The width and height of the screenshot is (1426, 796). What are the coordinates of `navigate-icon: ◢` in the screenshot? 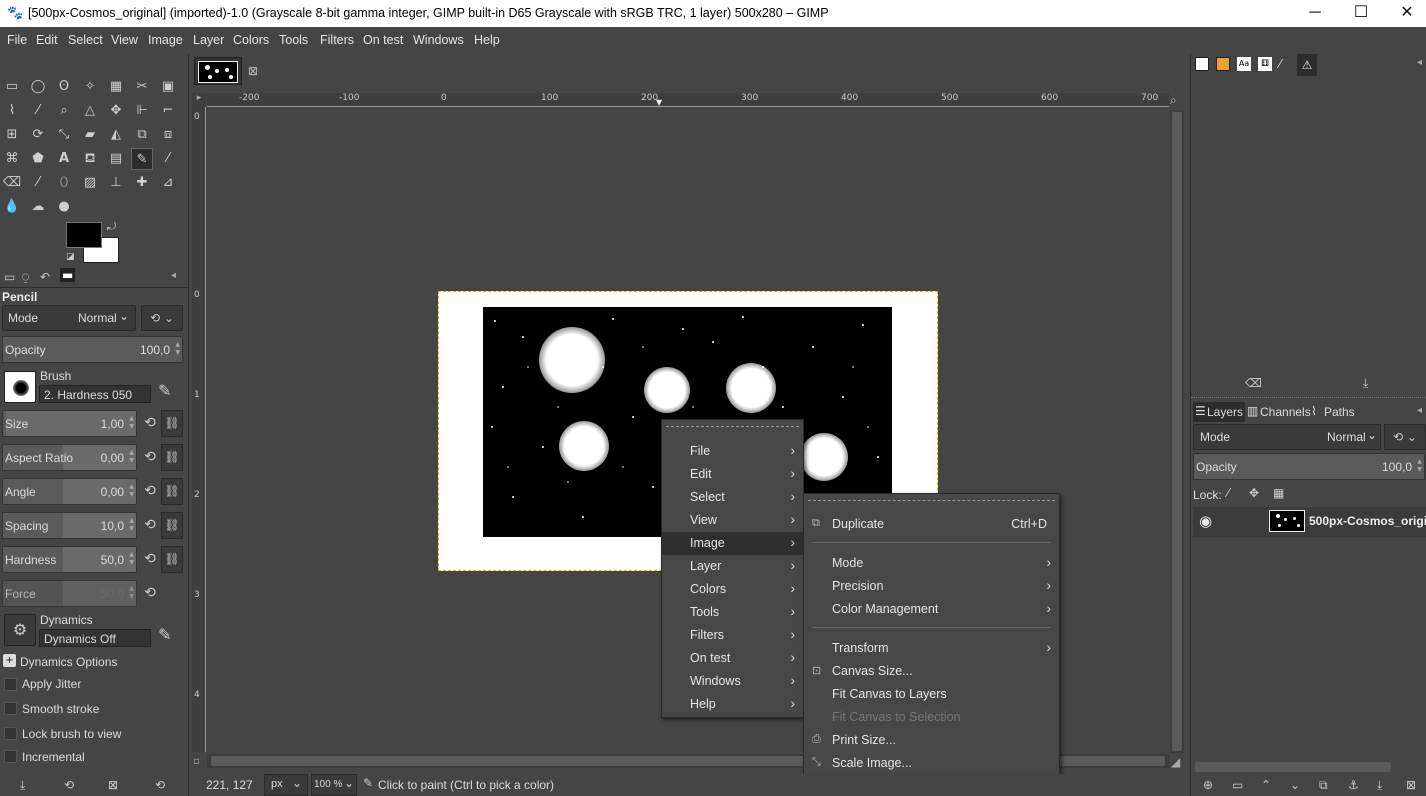 It's located at (1175, 762).